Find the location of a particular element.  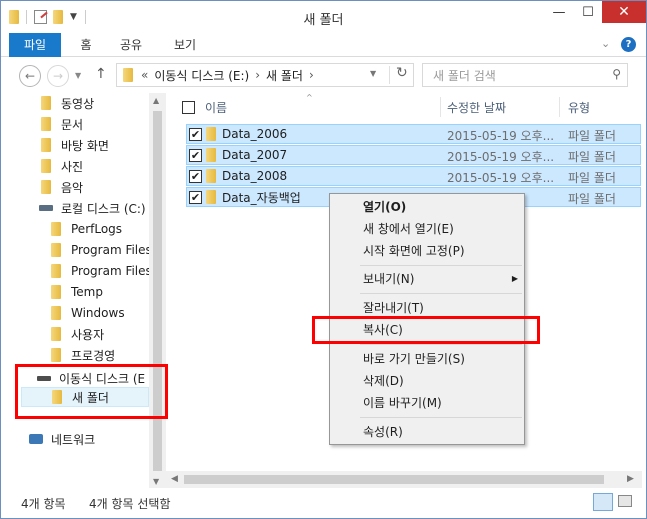

back-button: ← is located at coordinates (30, 76).